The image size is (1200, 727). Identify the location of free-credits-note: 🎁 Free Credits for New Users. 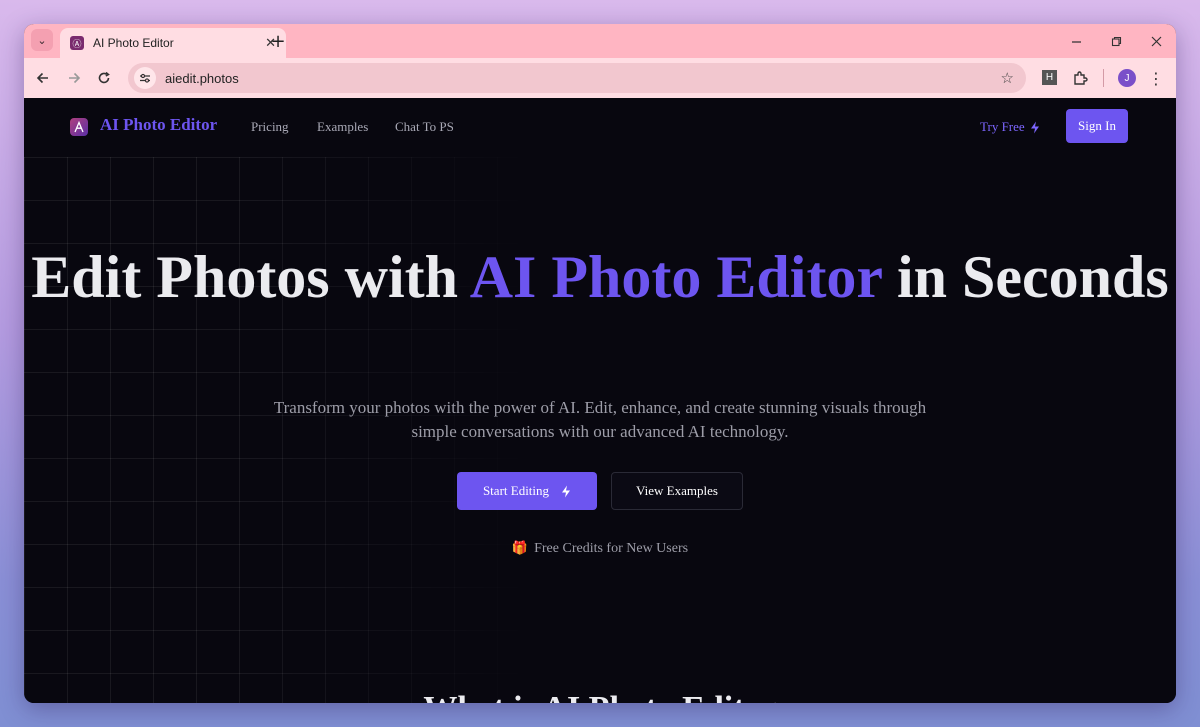
(600, 549).